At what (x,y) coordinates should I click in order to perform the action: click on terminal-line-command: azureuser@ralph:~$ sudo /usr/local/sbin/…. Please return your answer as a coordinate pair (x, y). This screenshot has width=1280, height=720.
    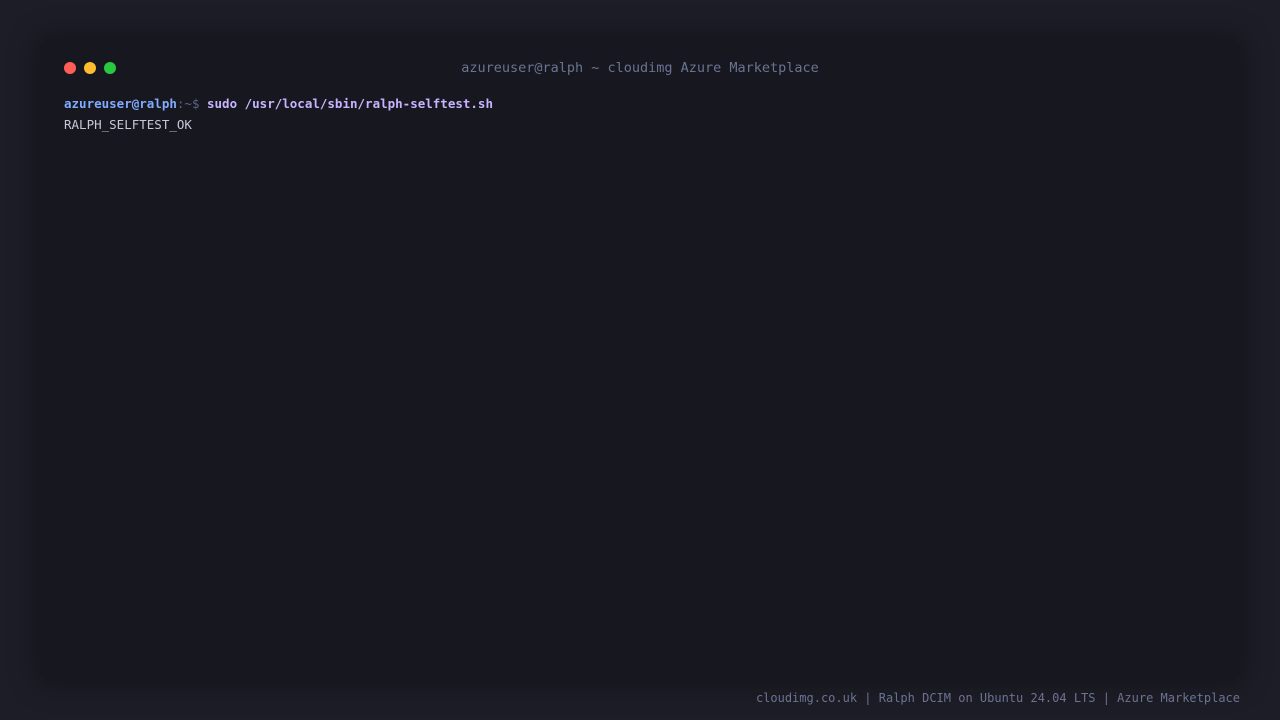
    Looking at the image, I should click on (639, 103).